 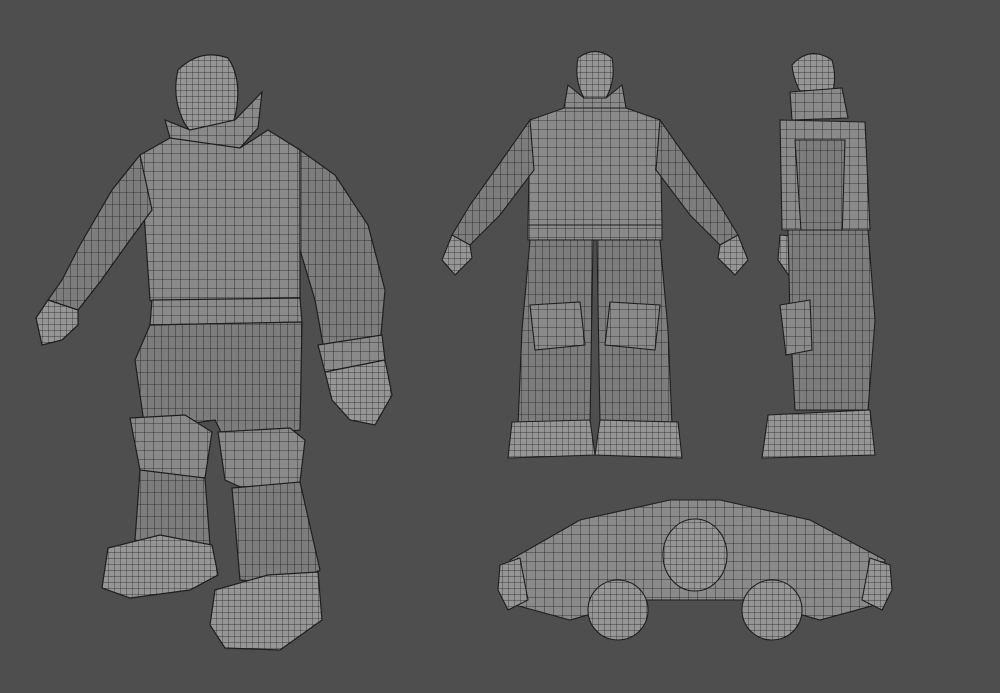 I want to click on character-mesh-top, so click(x=695, y=570).